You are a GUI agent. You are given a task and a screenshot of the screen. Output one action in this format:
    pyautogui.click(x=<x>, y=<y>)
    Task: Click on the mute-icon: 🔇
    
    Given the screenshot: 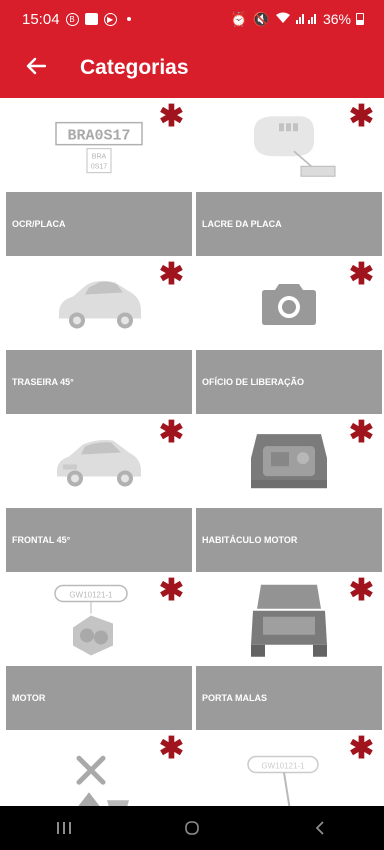 What is the action you would take?
    pyautogui.click(x=261, y=18)
    